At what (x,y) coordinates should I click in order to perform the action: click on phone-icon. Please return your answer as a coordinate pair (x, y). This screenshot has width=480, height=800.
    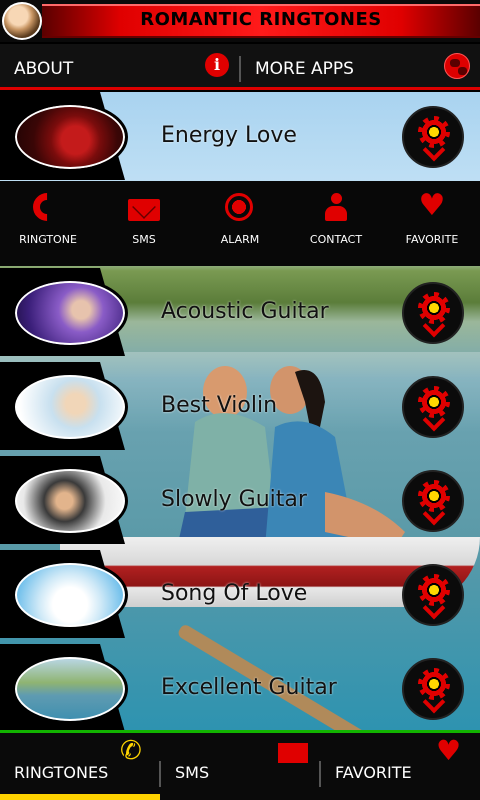
    Looking at the image, I should click on (47, 207).